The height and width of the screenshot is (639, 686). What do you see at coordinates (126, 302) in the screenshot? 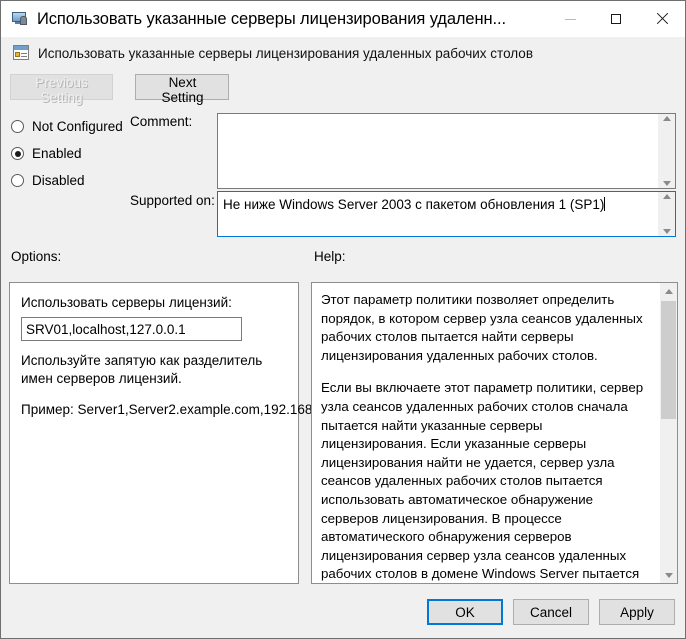
I see `license-servers-label: Использовать серверы лицензий:` at bounding box center [126, 302].